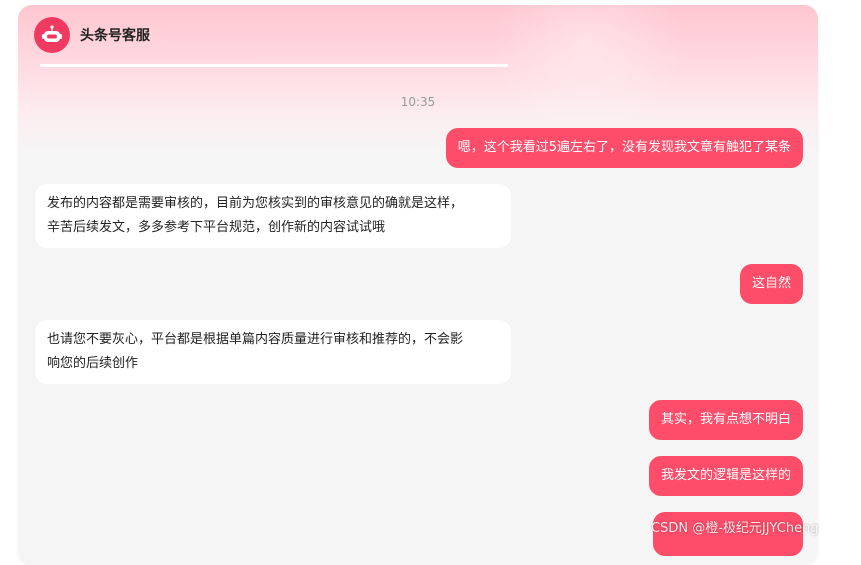 Image resolution: width=861 pixels, height=565 pixels. I want to click on message-line: 响您的后续创作, so click(93, 363).